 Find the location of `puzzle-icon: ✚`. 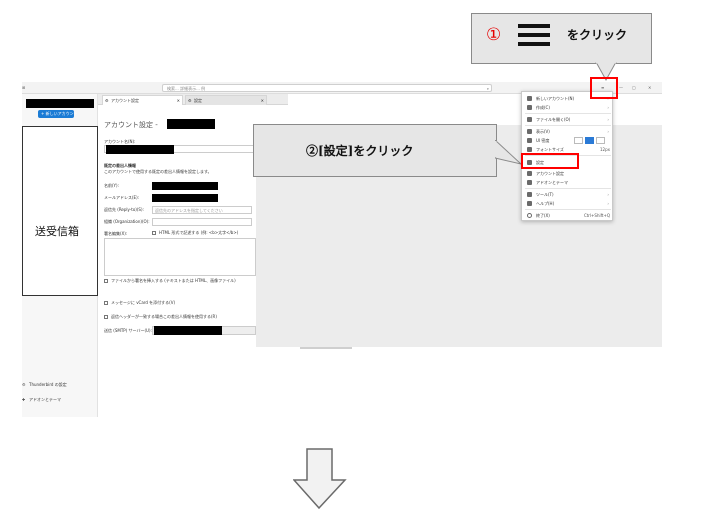

puzzle-icon: ✚ is located at coordinates (24, 399).